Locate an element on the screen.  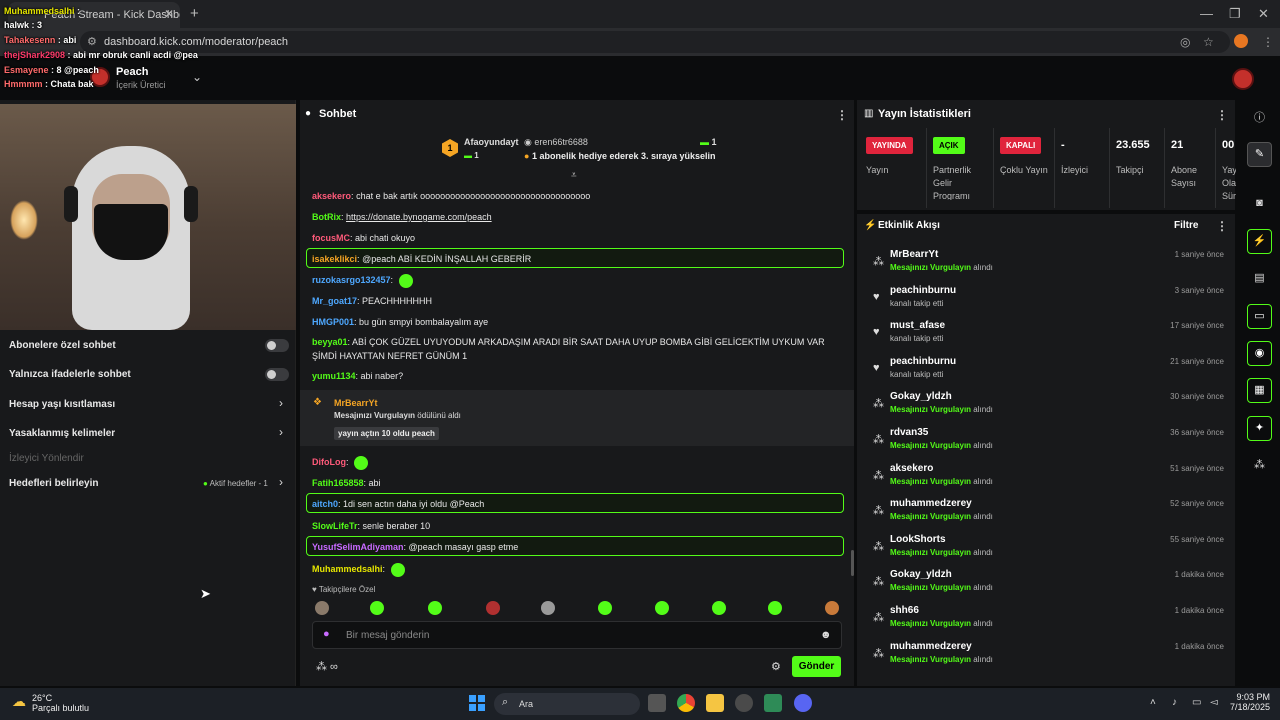
chat-message: yumu1134: abi naber? is located at coordinates (577, 376).